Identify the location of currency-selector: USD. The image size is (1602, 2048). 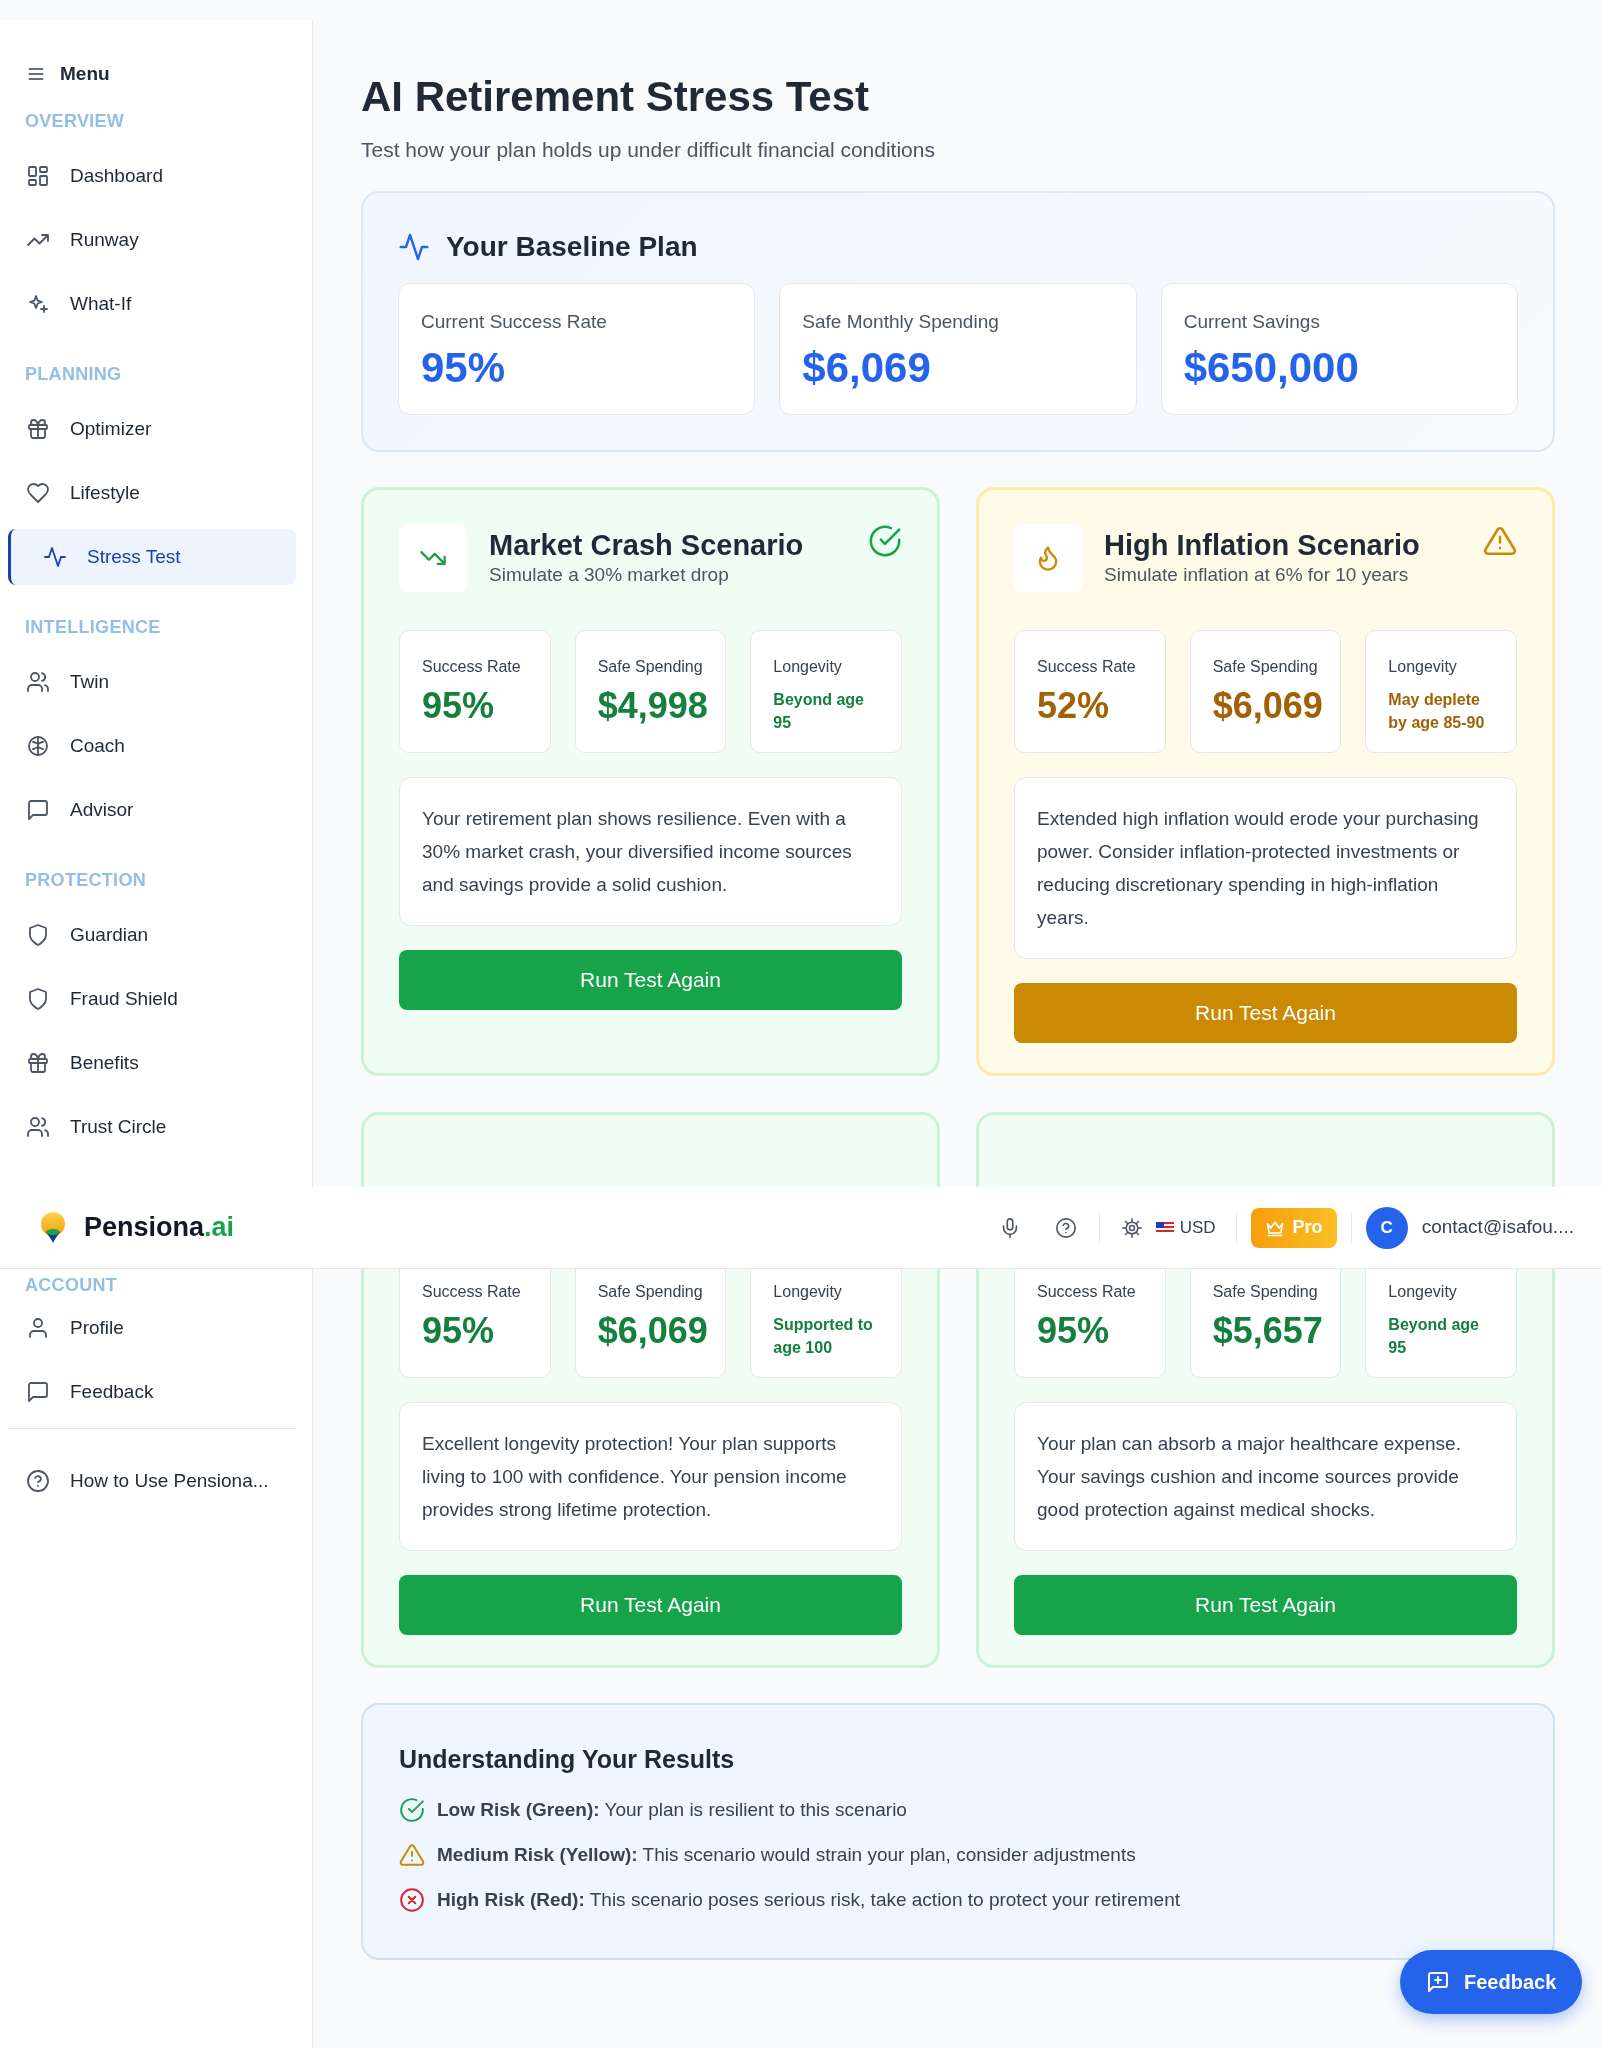
(1185, 1227).